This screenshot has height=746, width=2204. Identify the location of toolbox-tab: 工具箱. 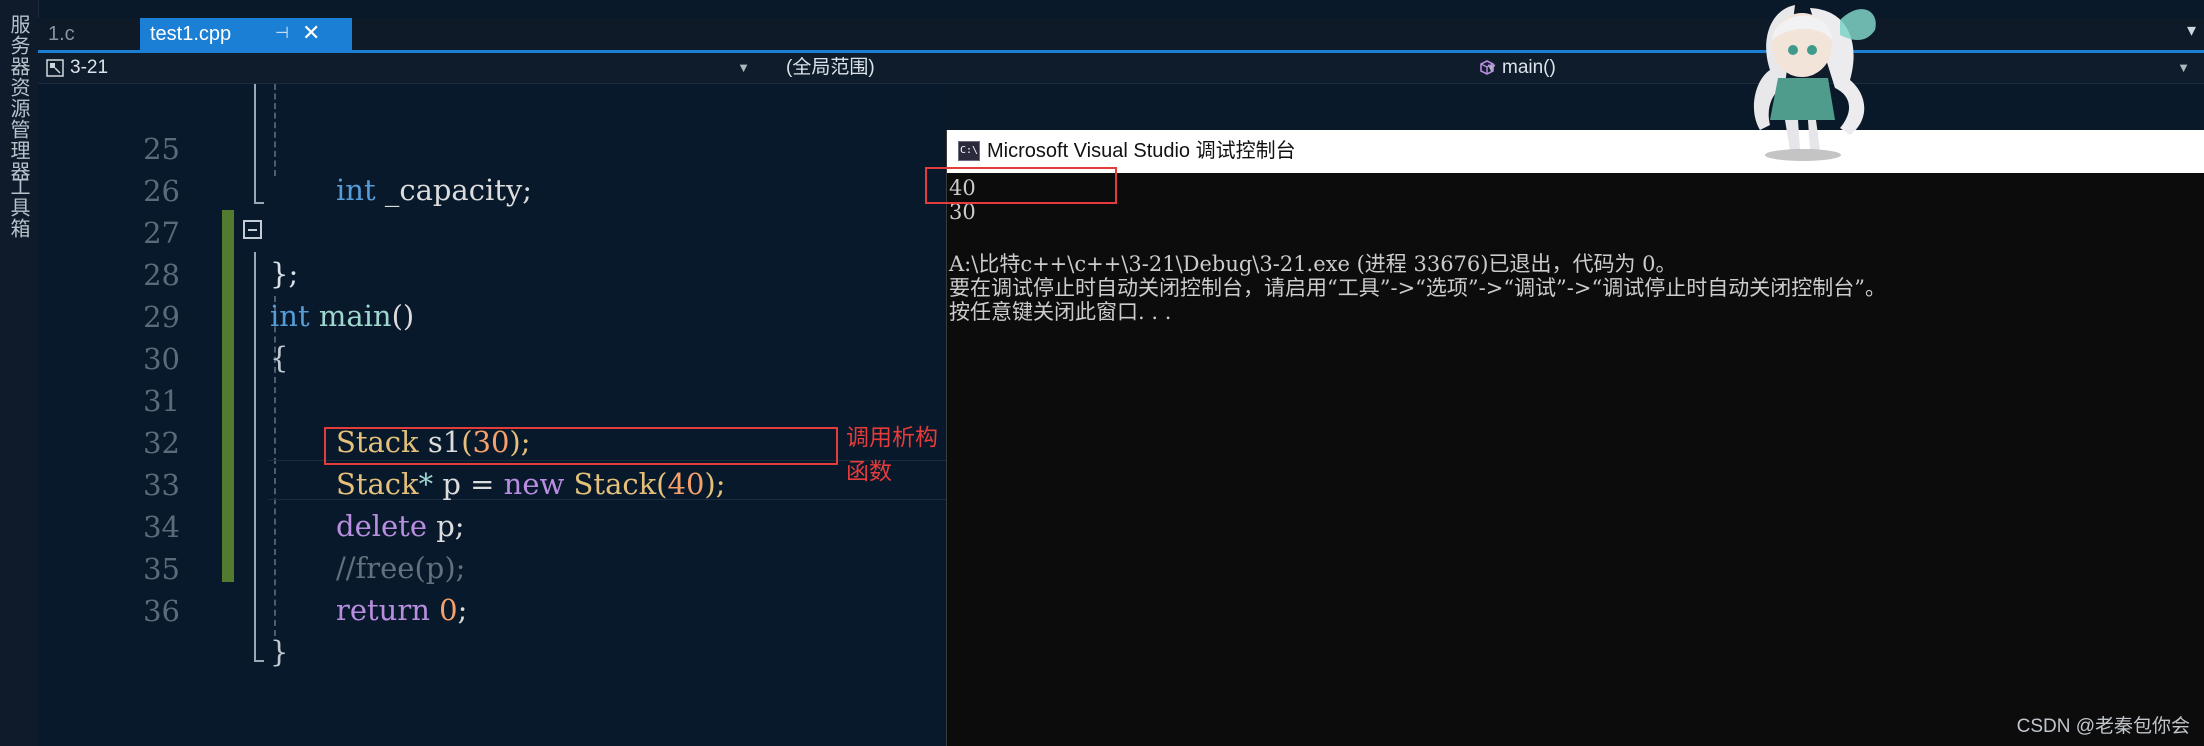
(18, 207).